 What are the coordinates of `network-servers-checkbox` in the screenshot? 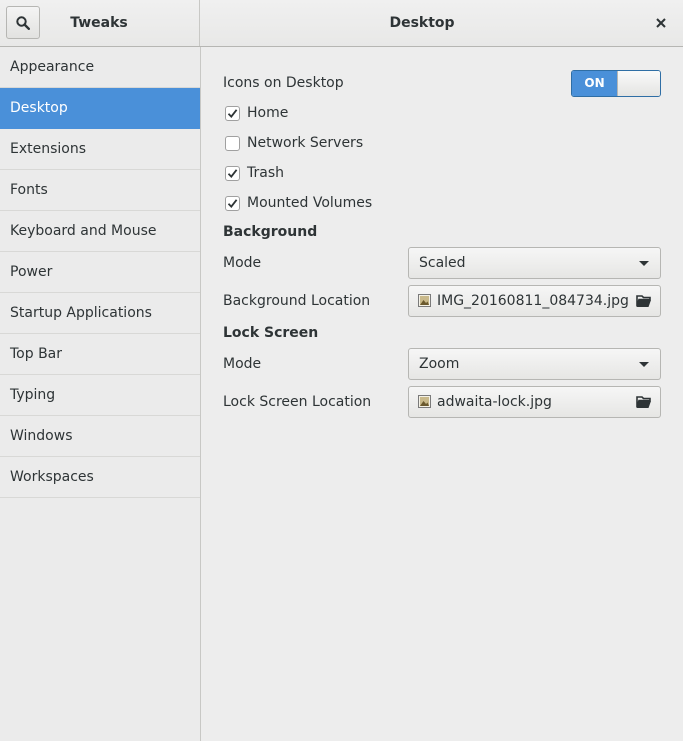 It's located at (232, 143).